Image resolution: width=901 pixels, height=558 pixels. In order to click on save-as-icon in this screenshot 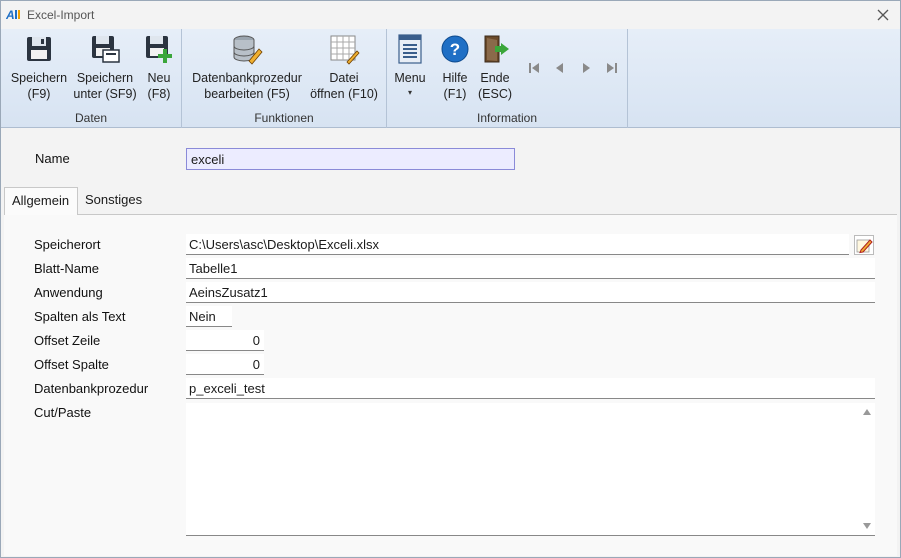, I will do `click(106, 49)`.